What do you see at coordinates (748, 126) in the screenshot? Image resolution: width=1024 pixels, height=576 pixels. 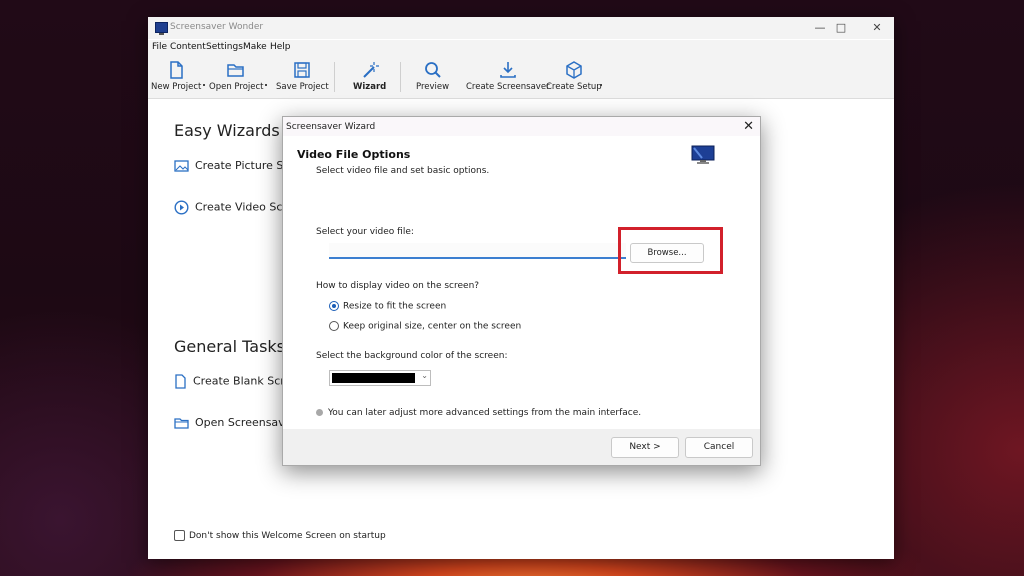 I see `dialog-close-icon: ✕` at bounding box center [748, 126].